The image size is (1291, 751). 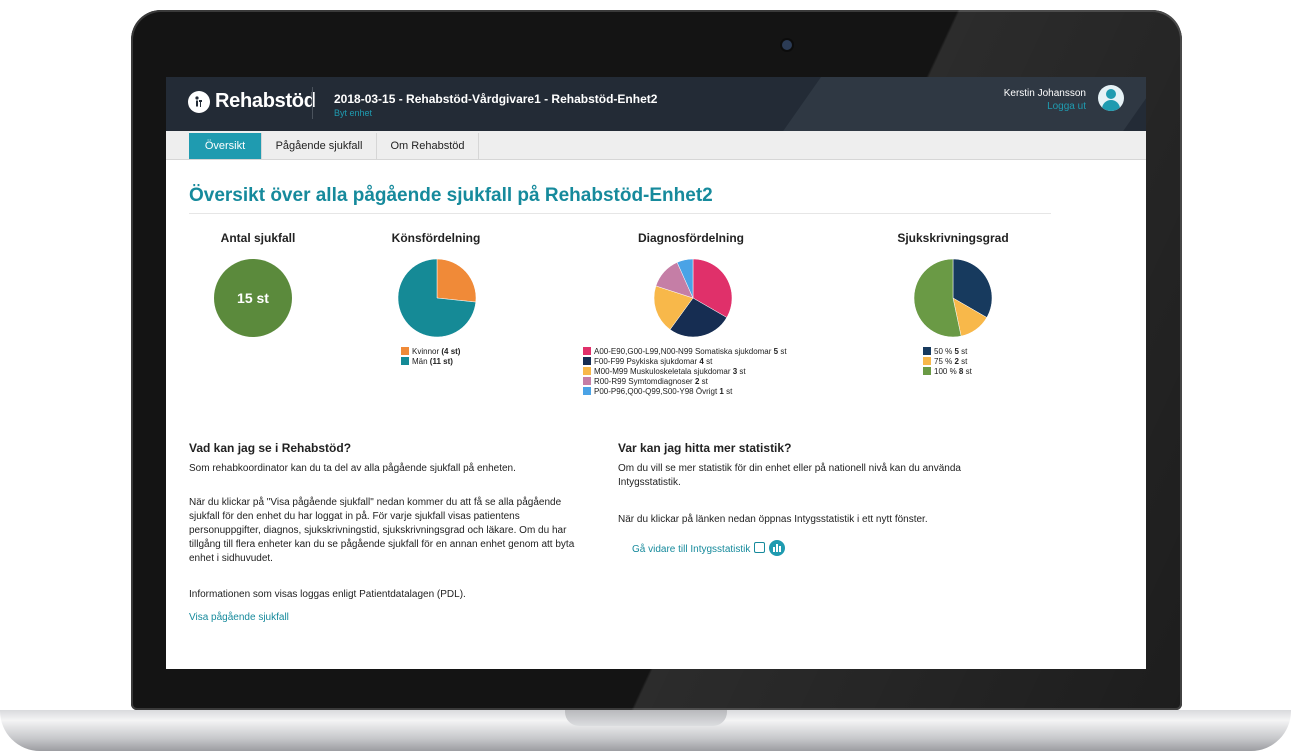 I want to click on tab-pagaende-sjukfall: Pågående sjukfall, so click(x=319, y=146).